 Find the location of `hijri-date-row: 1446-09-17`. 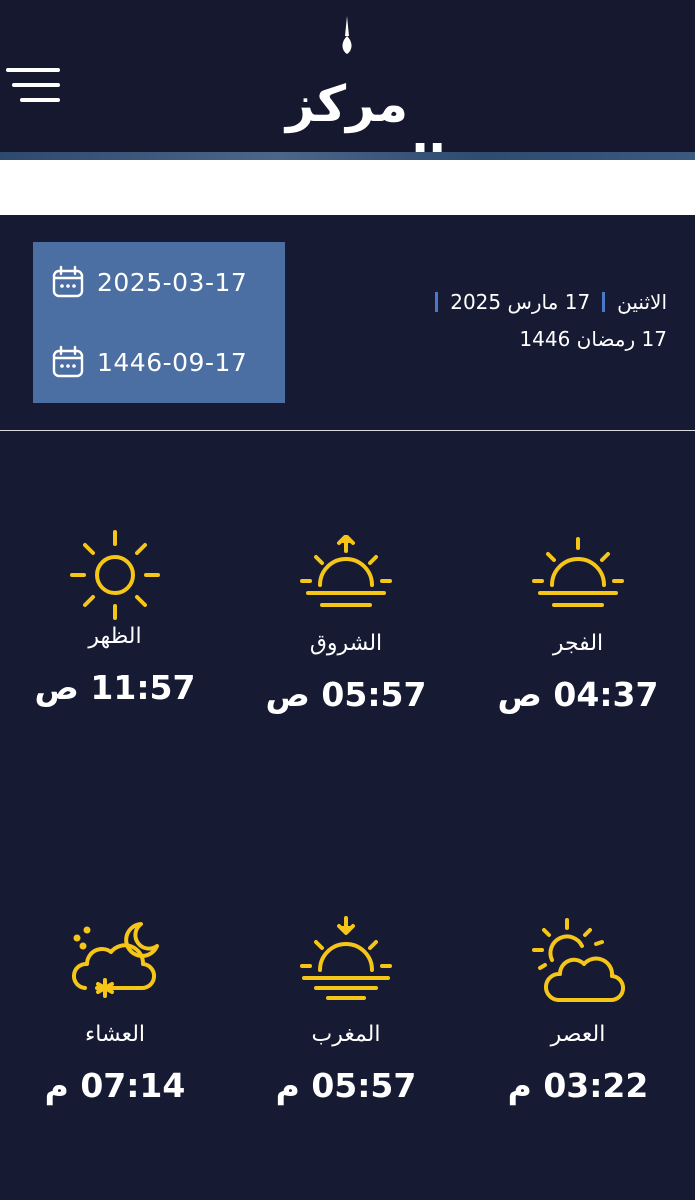

hijri-date-row: 1446-09-17 is located at coordinates (149, 362).